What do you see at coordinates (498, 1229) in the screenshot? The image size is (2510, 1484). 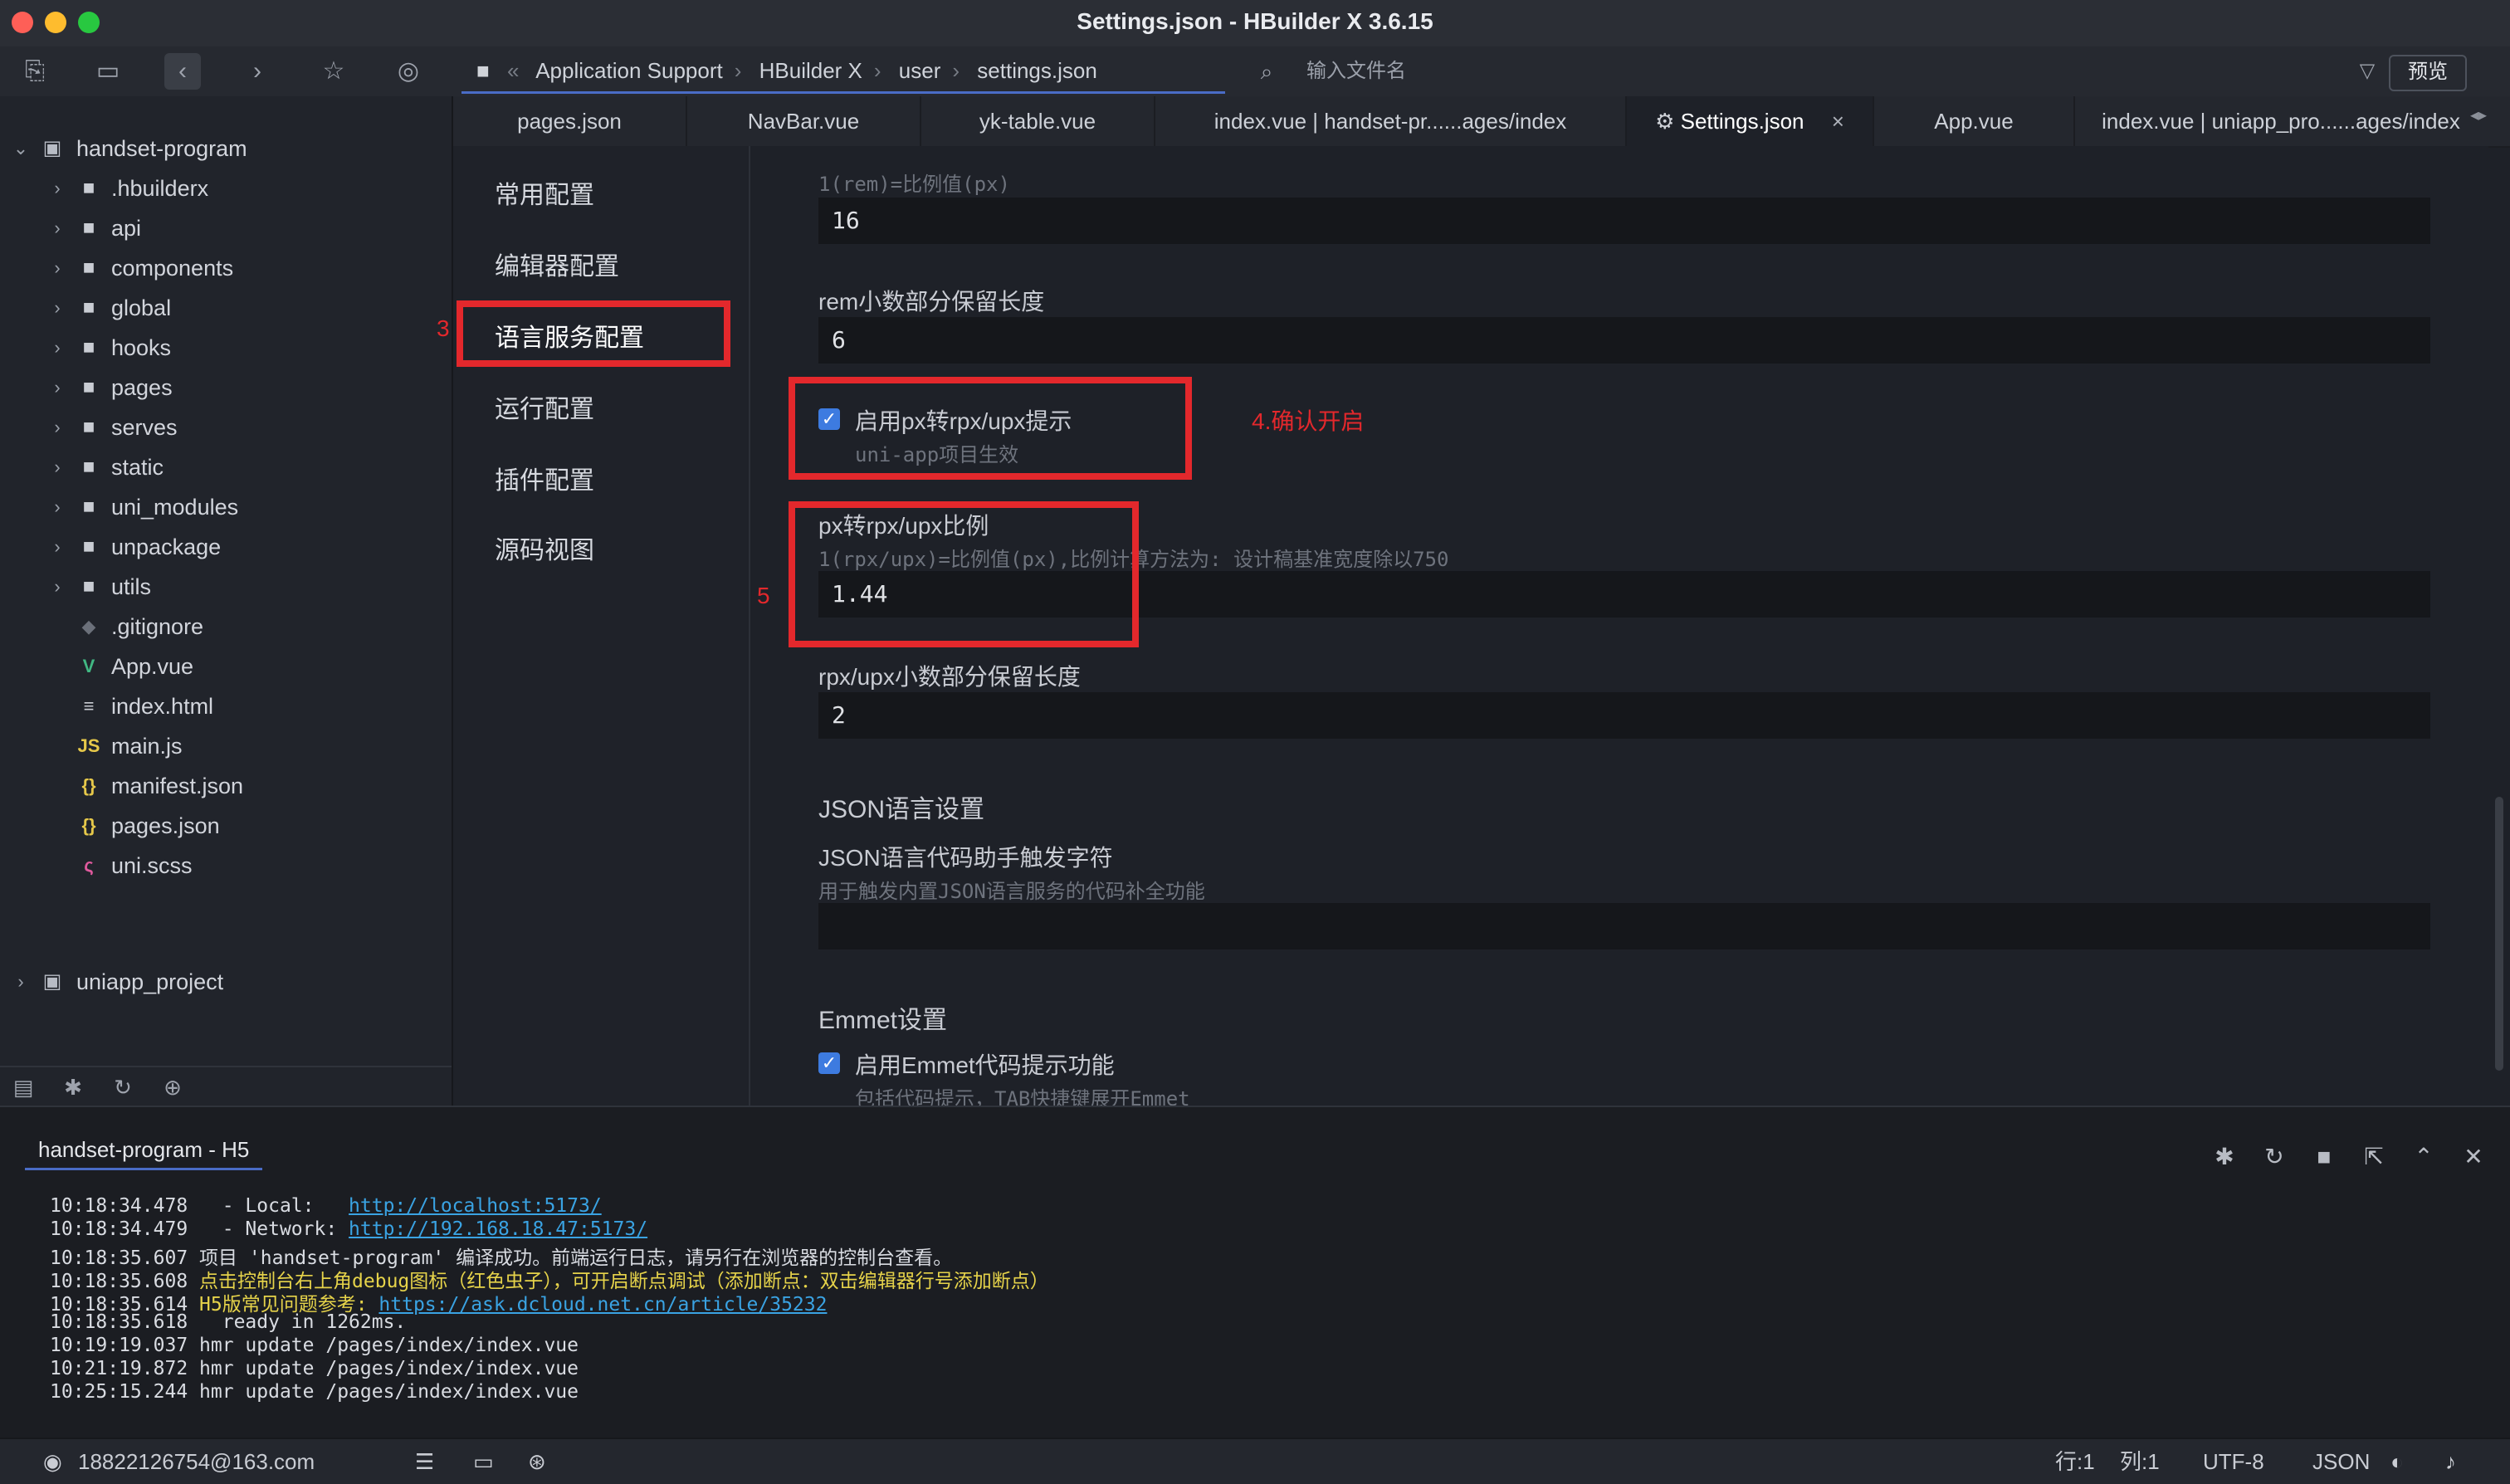 I see `console-link: http://192.168.18.47:5173/` at bounding box center [498, 1229].